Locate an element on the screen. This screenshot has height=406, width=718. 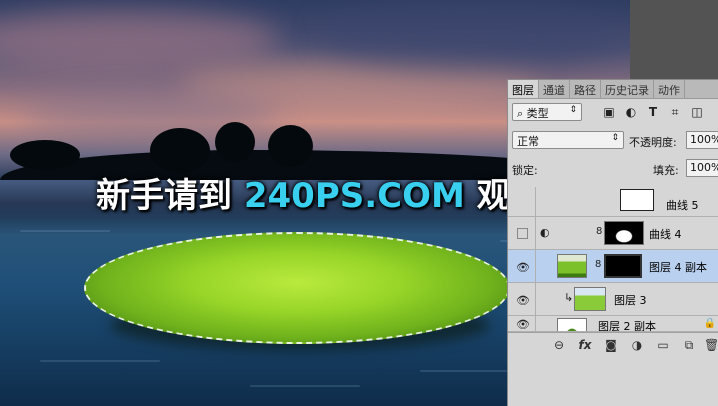
layer-name: 图层 3 is located at coordinates (630, 300).